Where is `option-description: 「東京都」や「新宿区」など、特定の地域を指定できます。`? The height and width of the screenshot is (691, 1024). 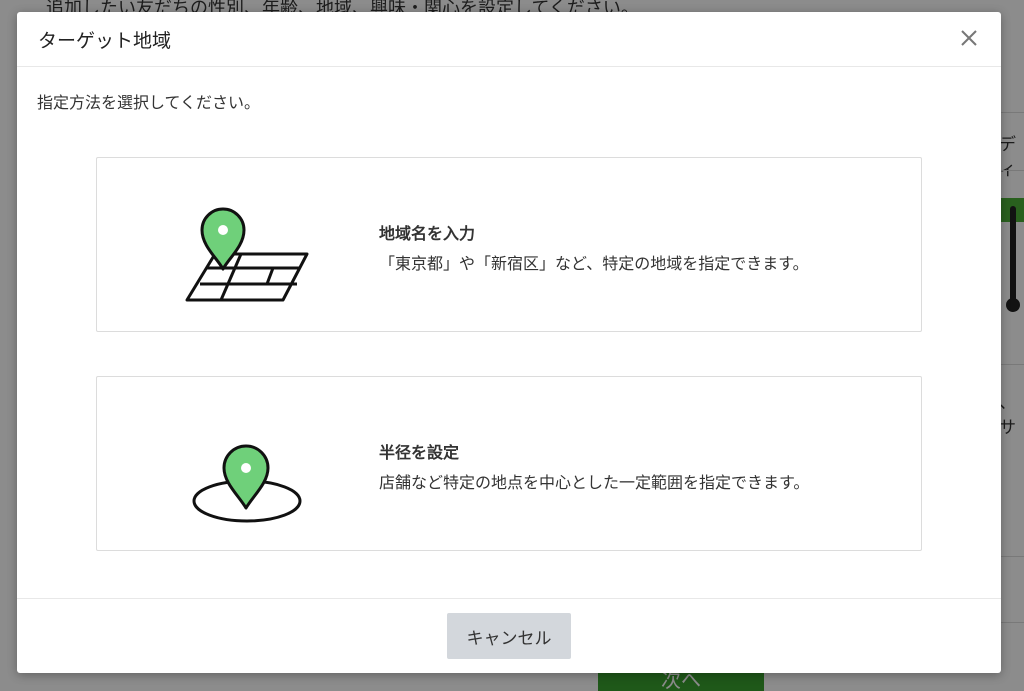
option-description: 「東京都」や「新宿区」など、特定の地域を指定できます。 is located at coordinates (594, 263).